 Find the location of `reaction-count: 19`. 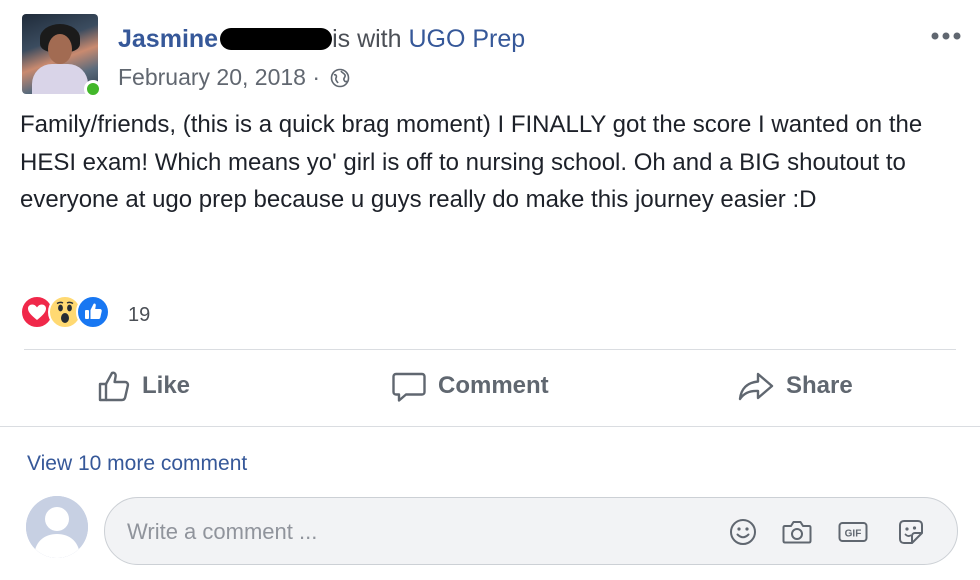

reaction-count: 19 is located at coordinates (139, 315).